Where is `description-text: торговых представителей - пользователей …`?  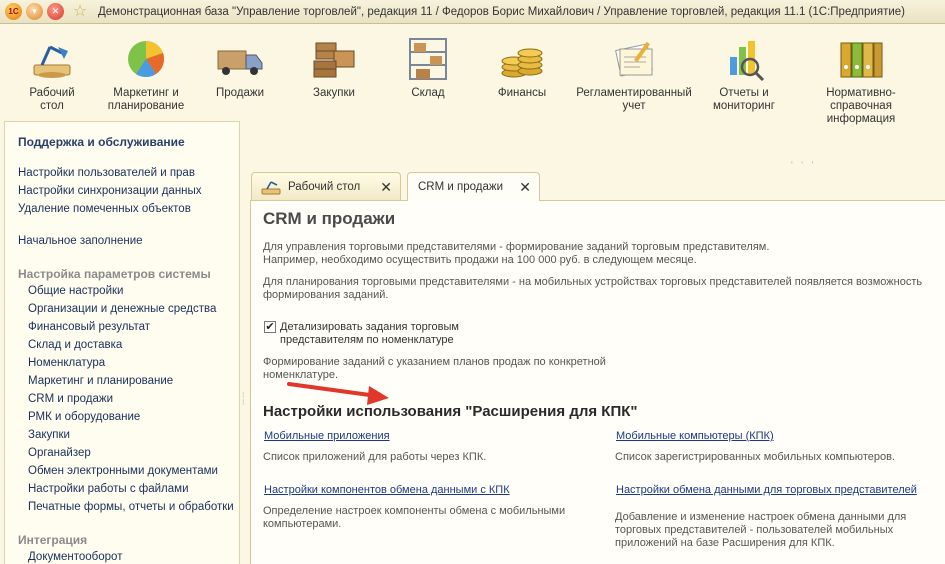 description-text: торговых представителей - пользователей … is located at coordinates (754, 530).